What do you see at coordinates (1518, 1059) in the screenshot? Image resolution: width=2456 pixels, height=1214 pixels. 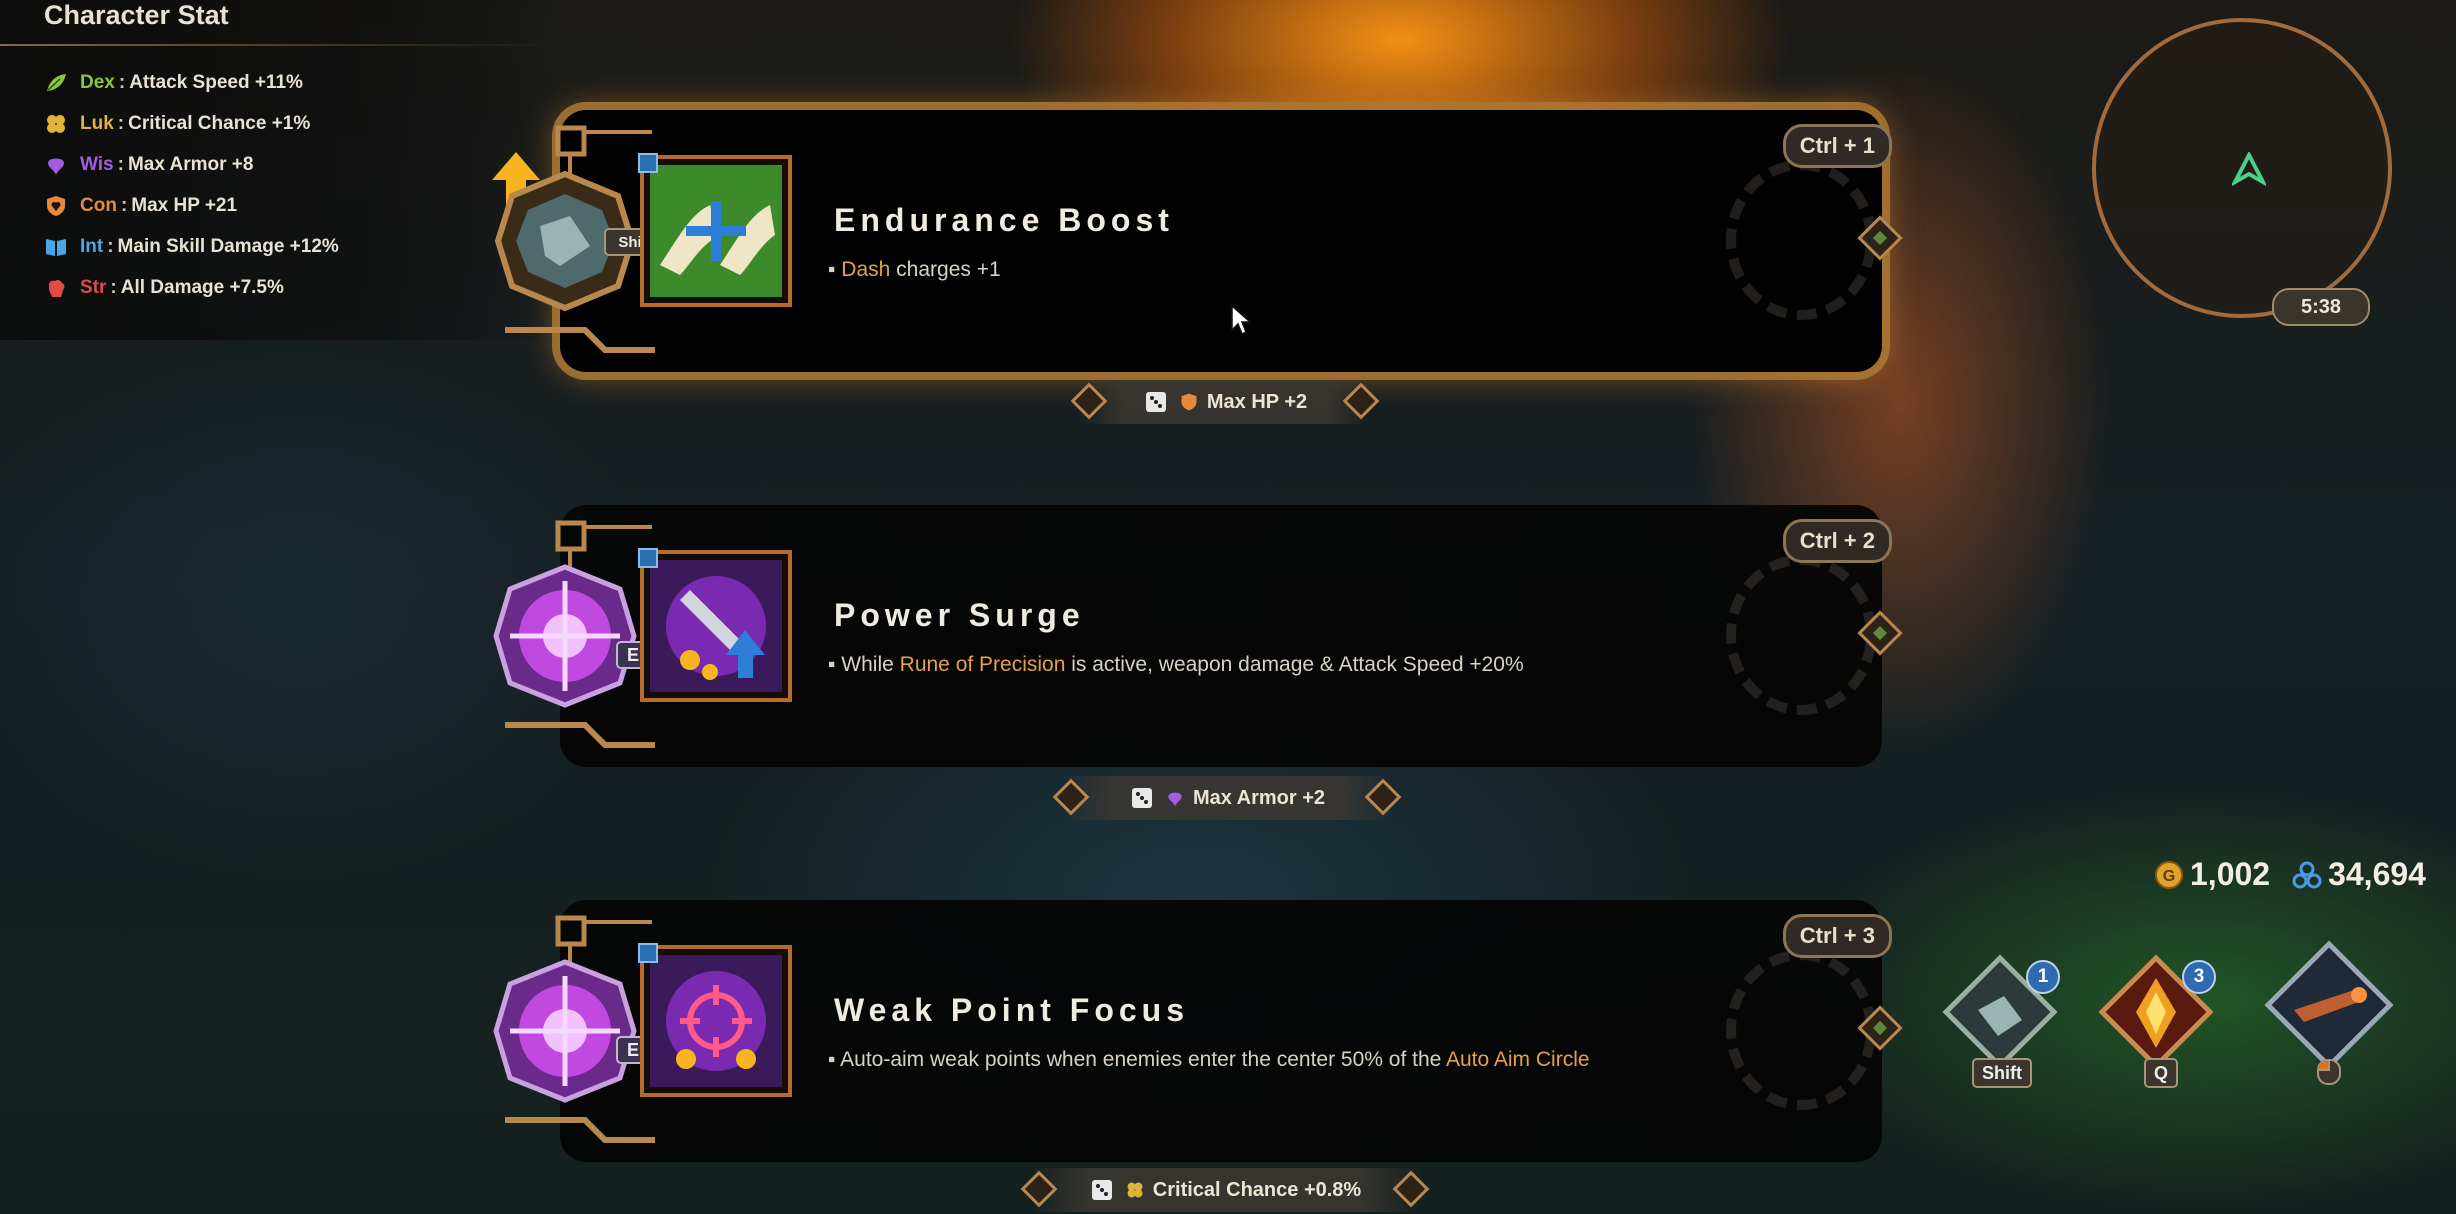 I see `desc-highlight: Auto Aim Circle` at bounding box center [1518, 1059].